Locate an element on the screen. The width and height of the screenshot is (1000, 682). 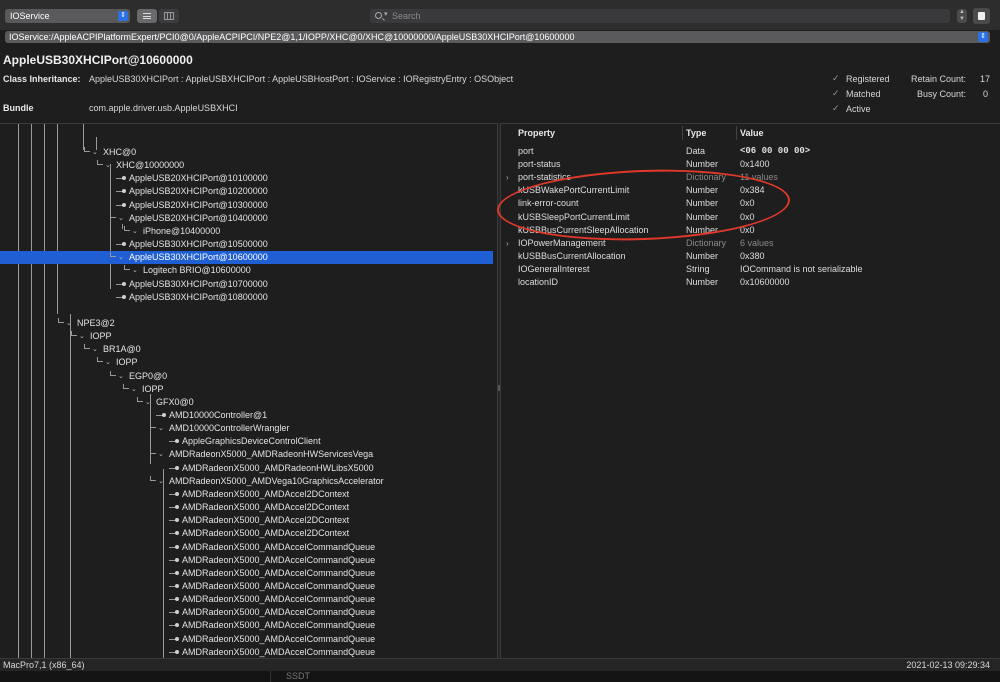
search-field: ▾ is located at coordinates (660, 16).